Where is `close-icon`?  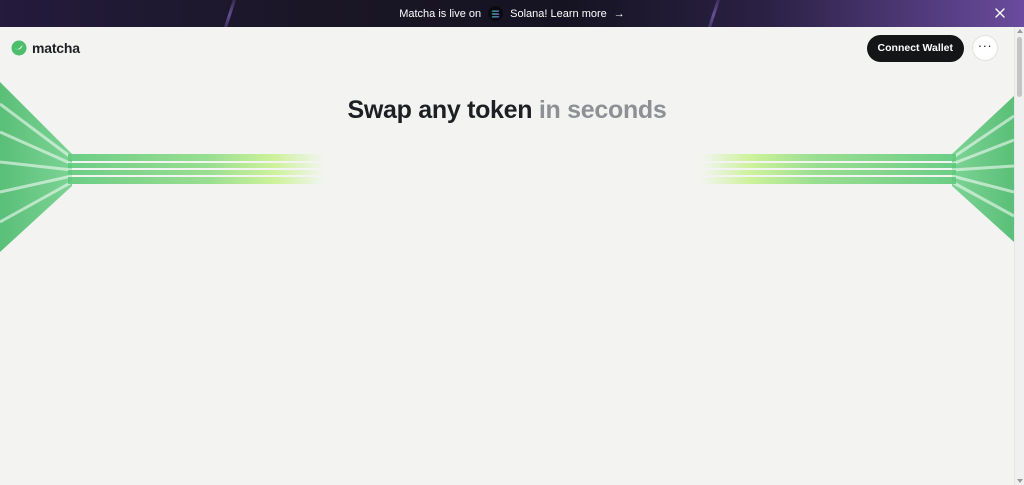 close-icon is located at coordinates (1000, 13).